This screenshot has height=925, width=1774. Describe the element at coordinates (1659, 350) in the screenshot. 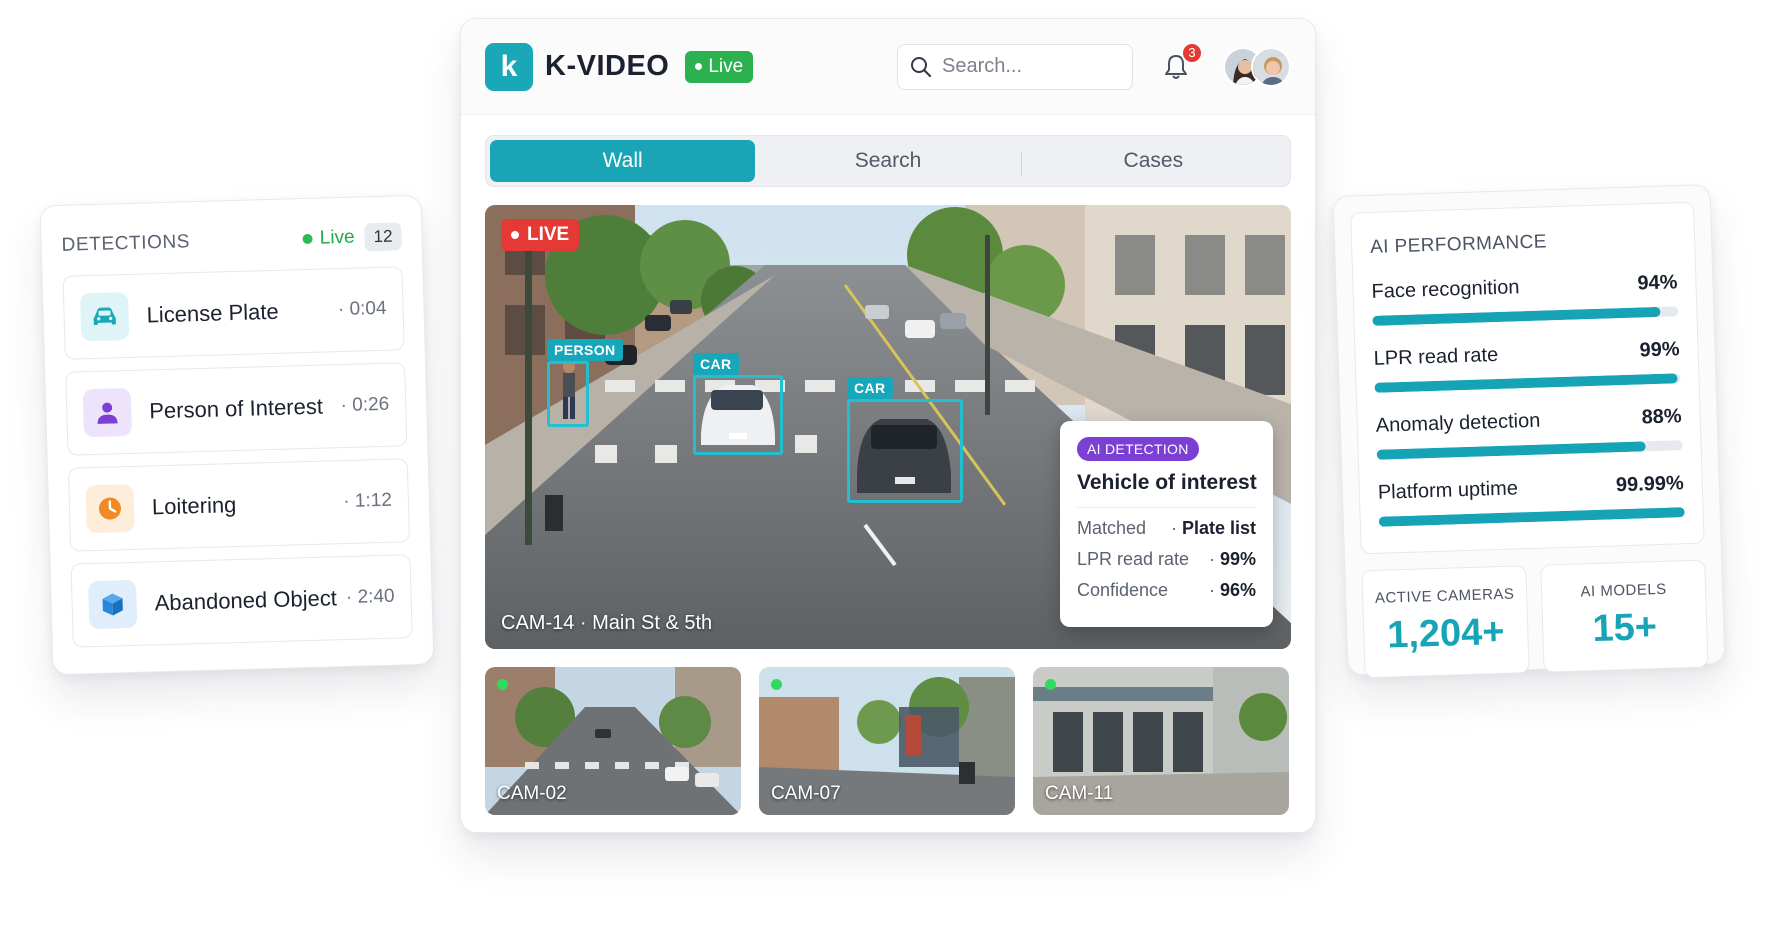

I see `metric-value: 99%` at that location.